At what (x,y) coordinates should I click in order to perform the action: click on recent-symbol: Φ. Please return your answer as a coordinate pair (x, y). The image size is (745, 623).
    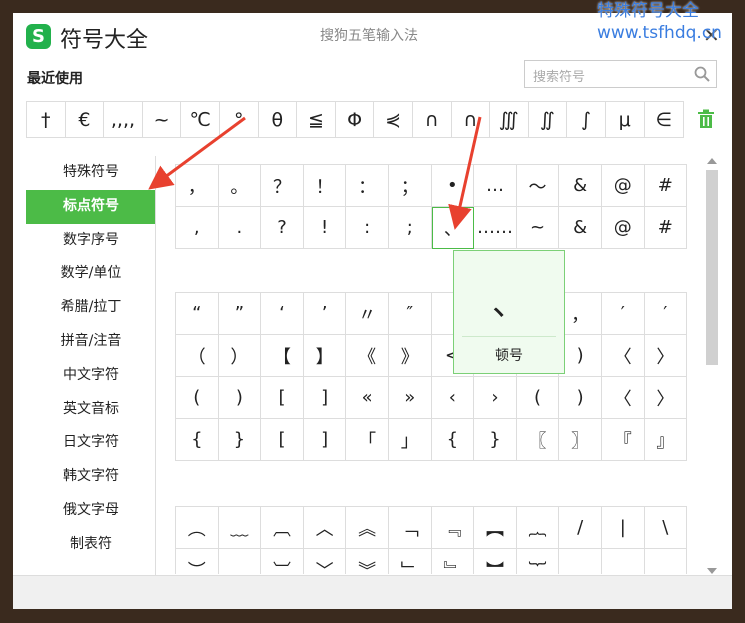
    Looking at the image, I should click on (355, 119).